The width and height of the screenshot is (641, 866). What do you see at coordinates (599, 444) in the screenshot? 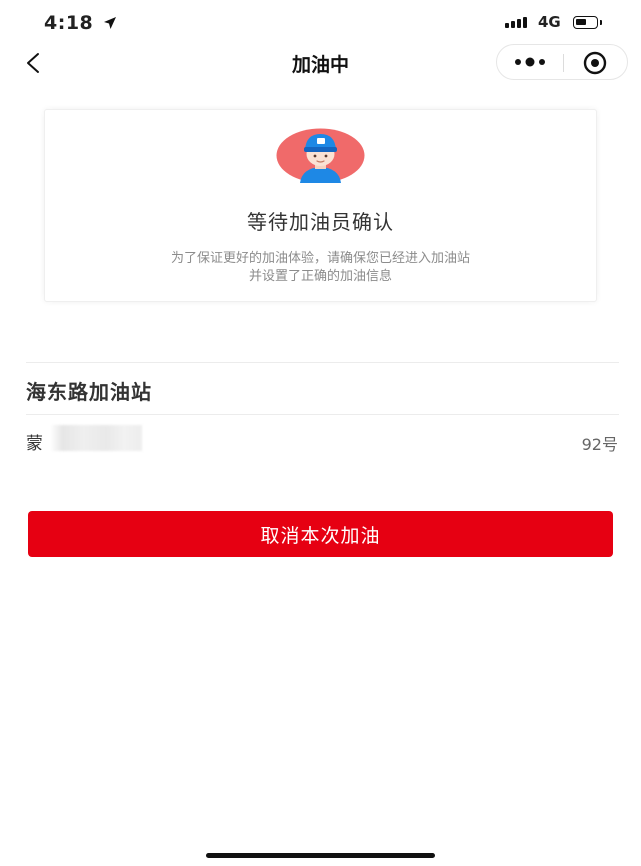
I see `fuel-type: 92号` at bounding box center [599, 444].